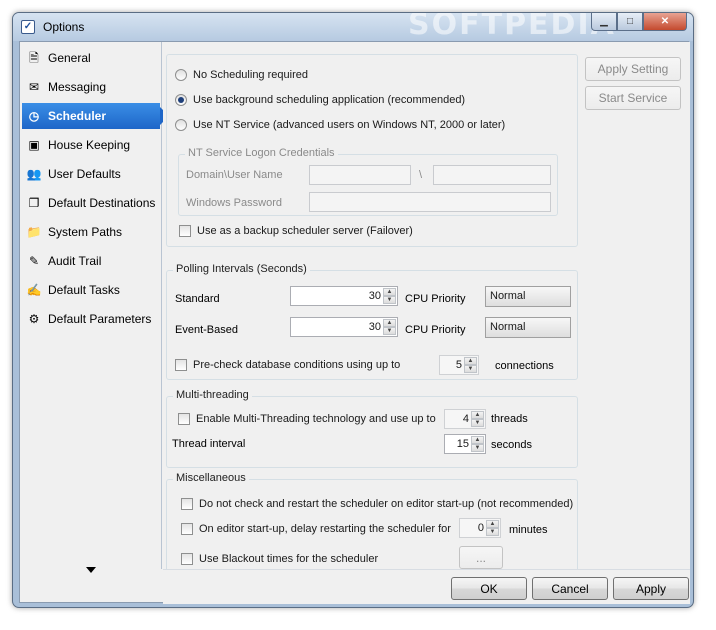 This screenshot has height=630, width=716. Describe the element at coordinates (633, 69) in the screenshot. I see `apply-setting-button: Apply Setting` at that location.